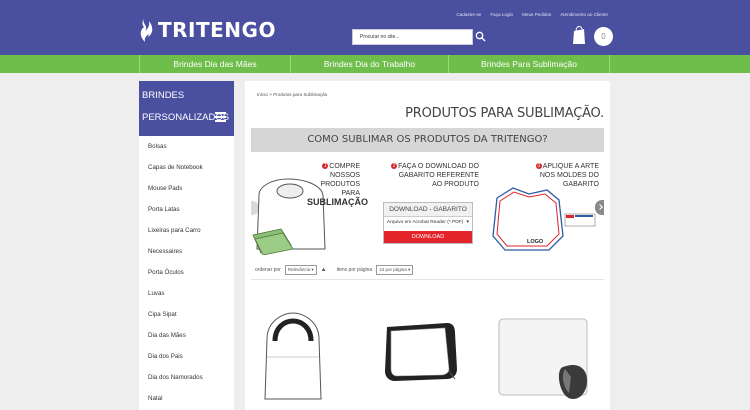 This screenshot has width=750, height=410. What do you see at coordinates (146, 30) in the screenshot?
I see `flame-logo-icon` at bounding box center [146, 30].